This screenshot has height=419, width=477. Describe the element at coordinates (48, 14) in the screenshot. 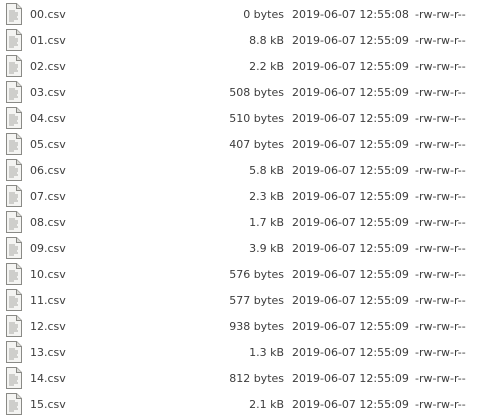

I see `file-name: 00.csv` at that location.